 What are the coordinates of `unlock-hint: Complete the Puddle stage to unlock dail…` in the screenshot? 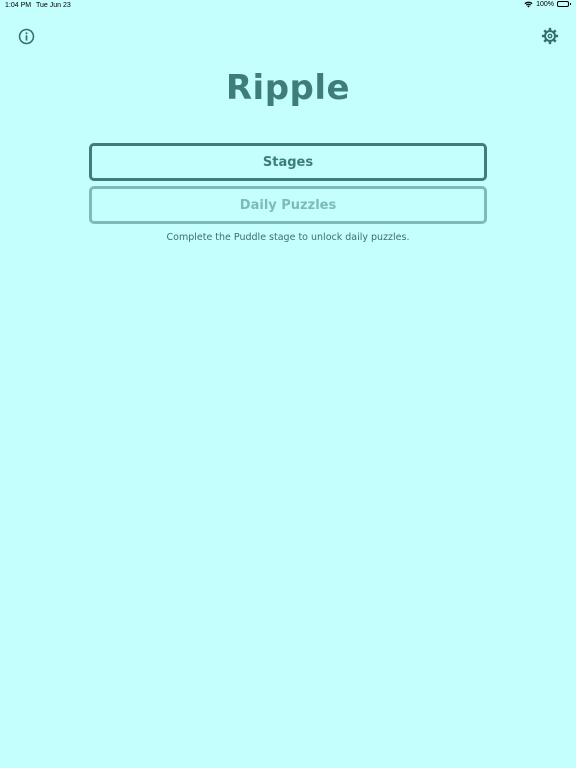 It's located at (288, 237).